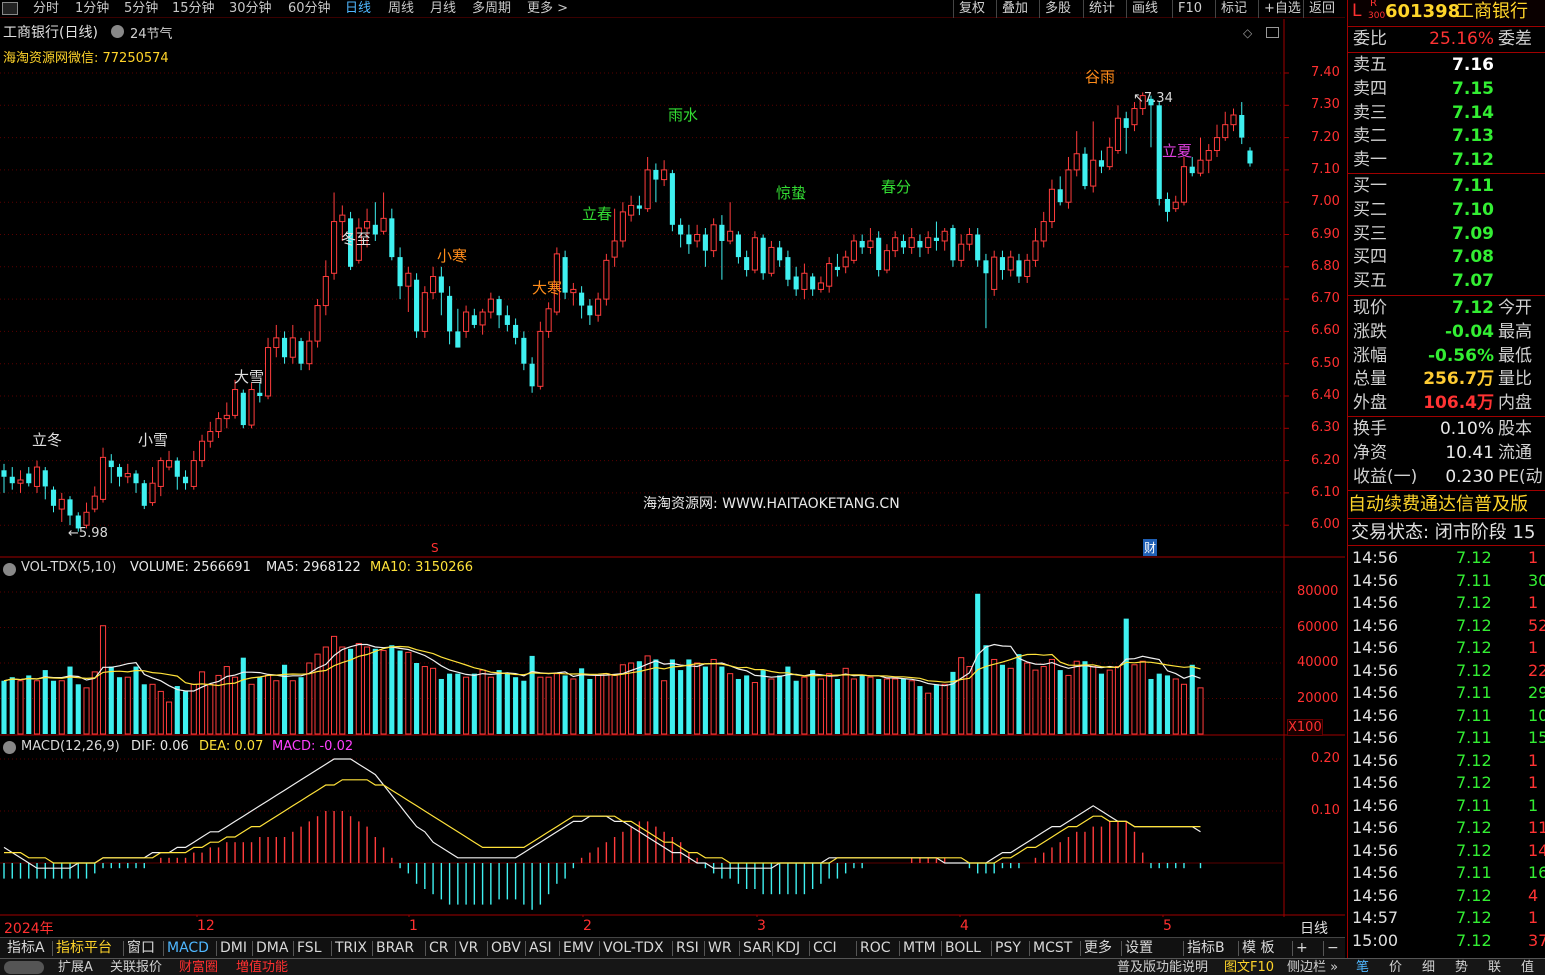 This screenshot has height=975, width=1545. I want to click on indicator-tab-5: DMA, so click(272, 948).